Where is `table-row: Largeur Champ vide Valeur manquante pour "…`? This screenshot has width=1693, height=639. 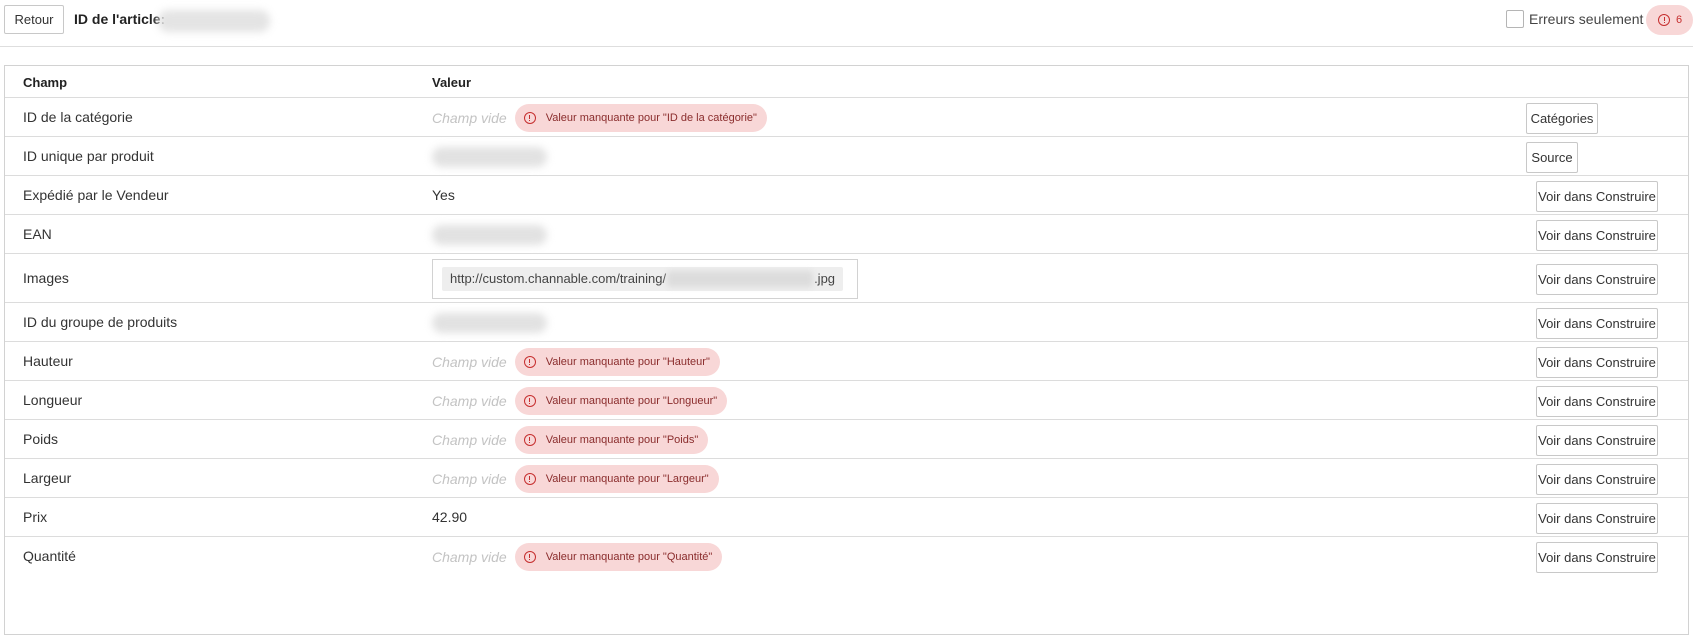 table-row: Largeur Champ vide Valeur manquante pour "… is located at coordinates (846, 478).